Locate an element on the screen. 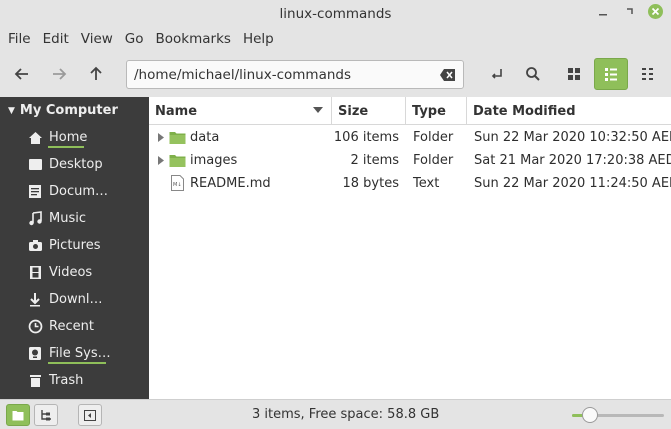  close-icon is located at coordinates (655, 11).